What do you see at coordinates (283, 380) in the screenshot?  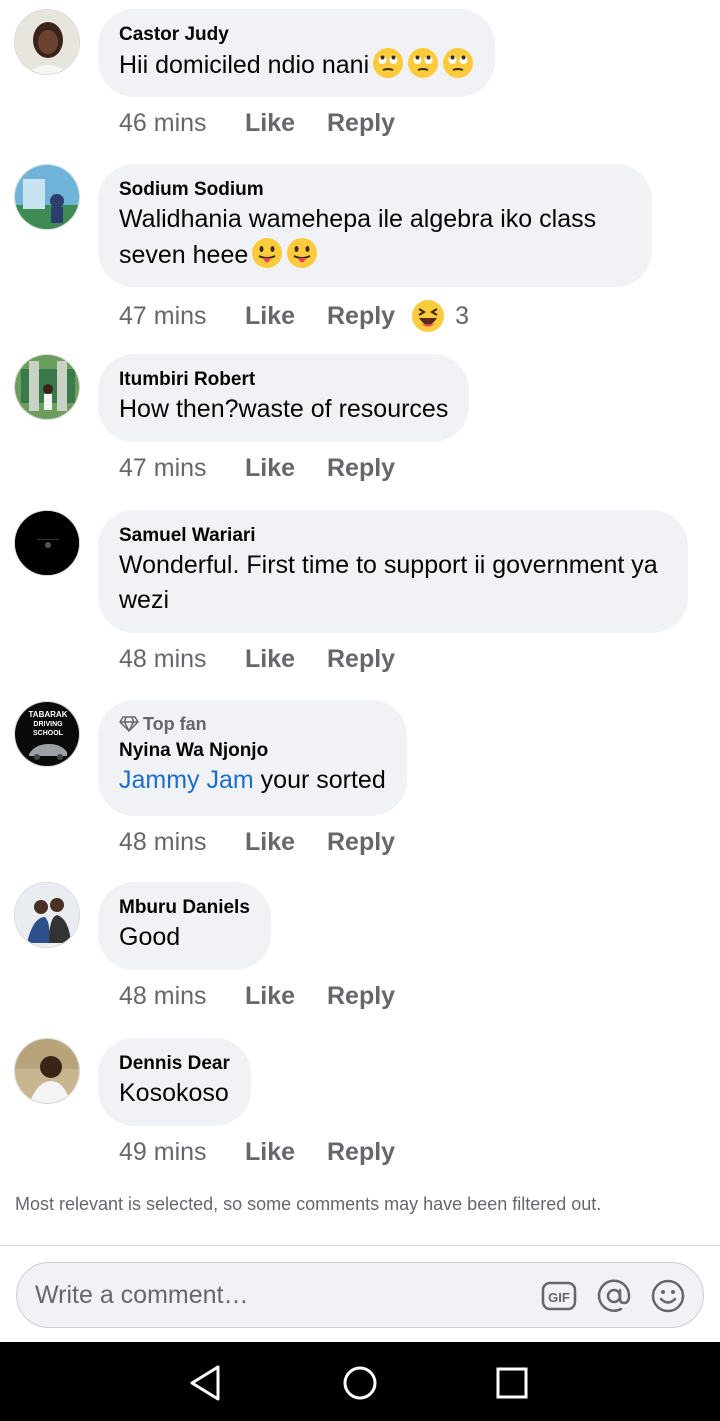 I see `commenter-name: Itumbiri Robert` at bounding box center [283, 380].